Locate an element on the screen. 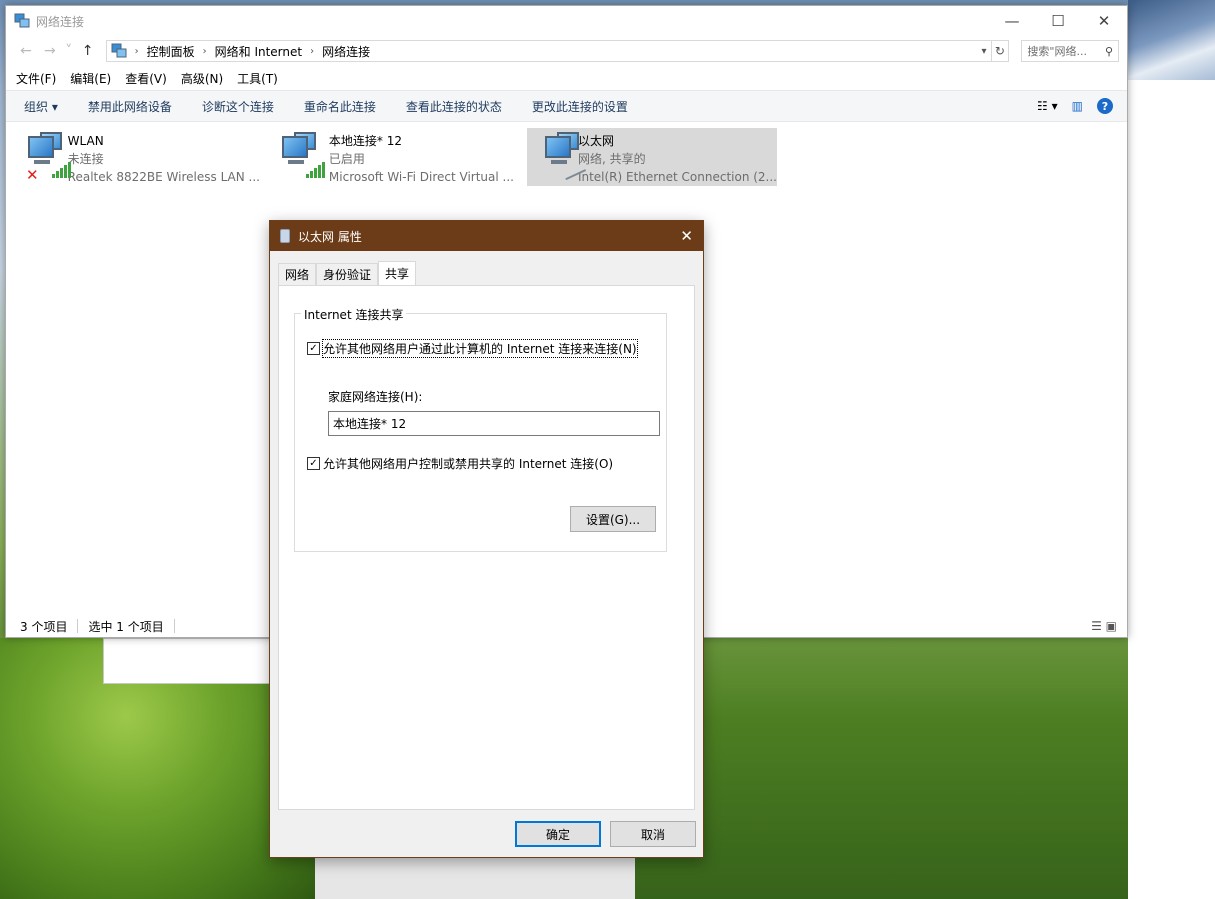  ethernet-network-icon is located at coordinates (564, 157).